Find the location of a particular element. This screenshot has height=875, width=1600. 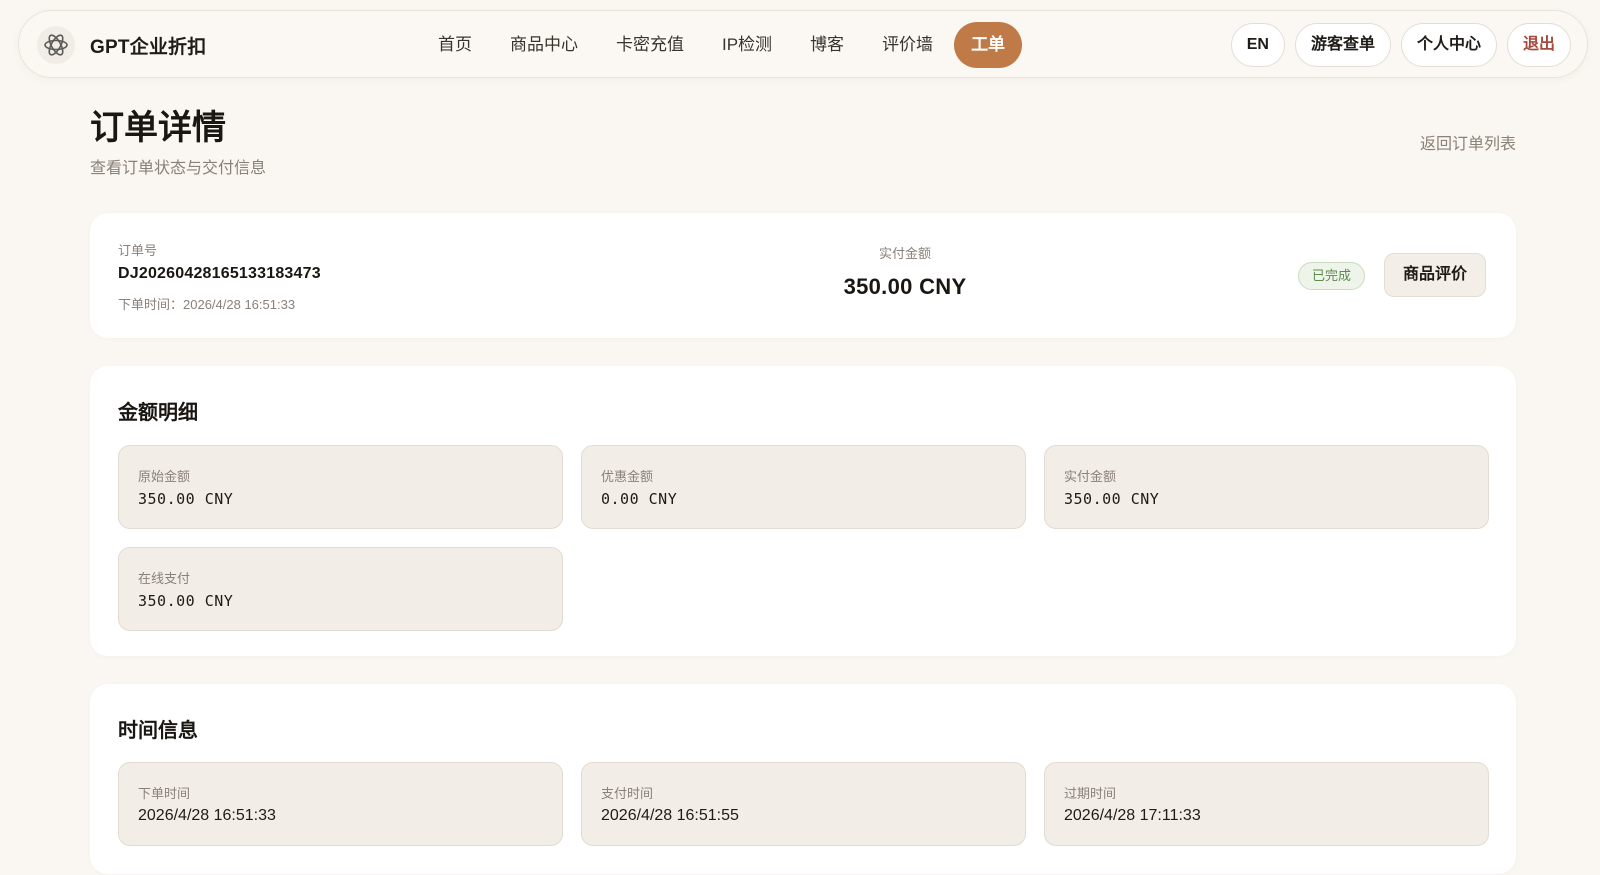

header-actions: EN 游客查单 个人中心 退出 is located at coordinates (1400, 45).